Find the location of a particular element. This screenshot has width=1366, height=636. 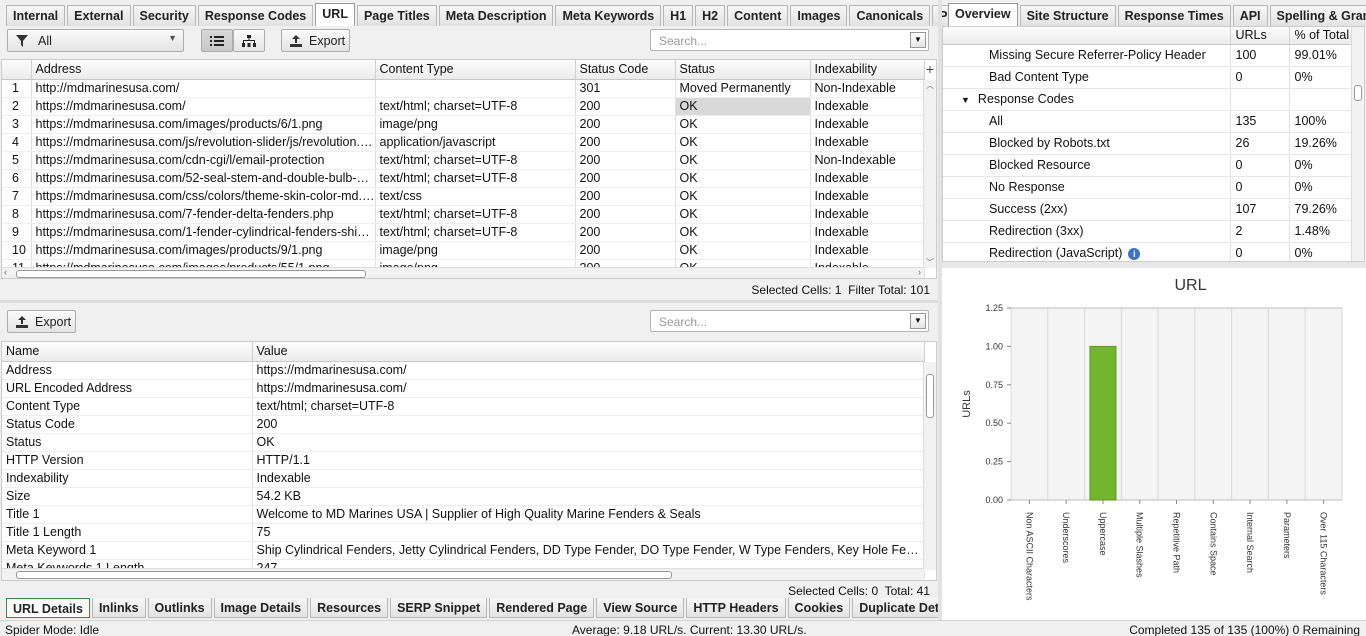

tab-cookies: Cookies is located at coordinates (819, 608).